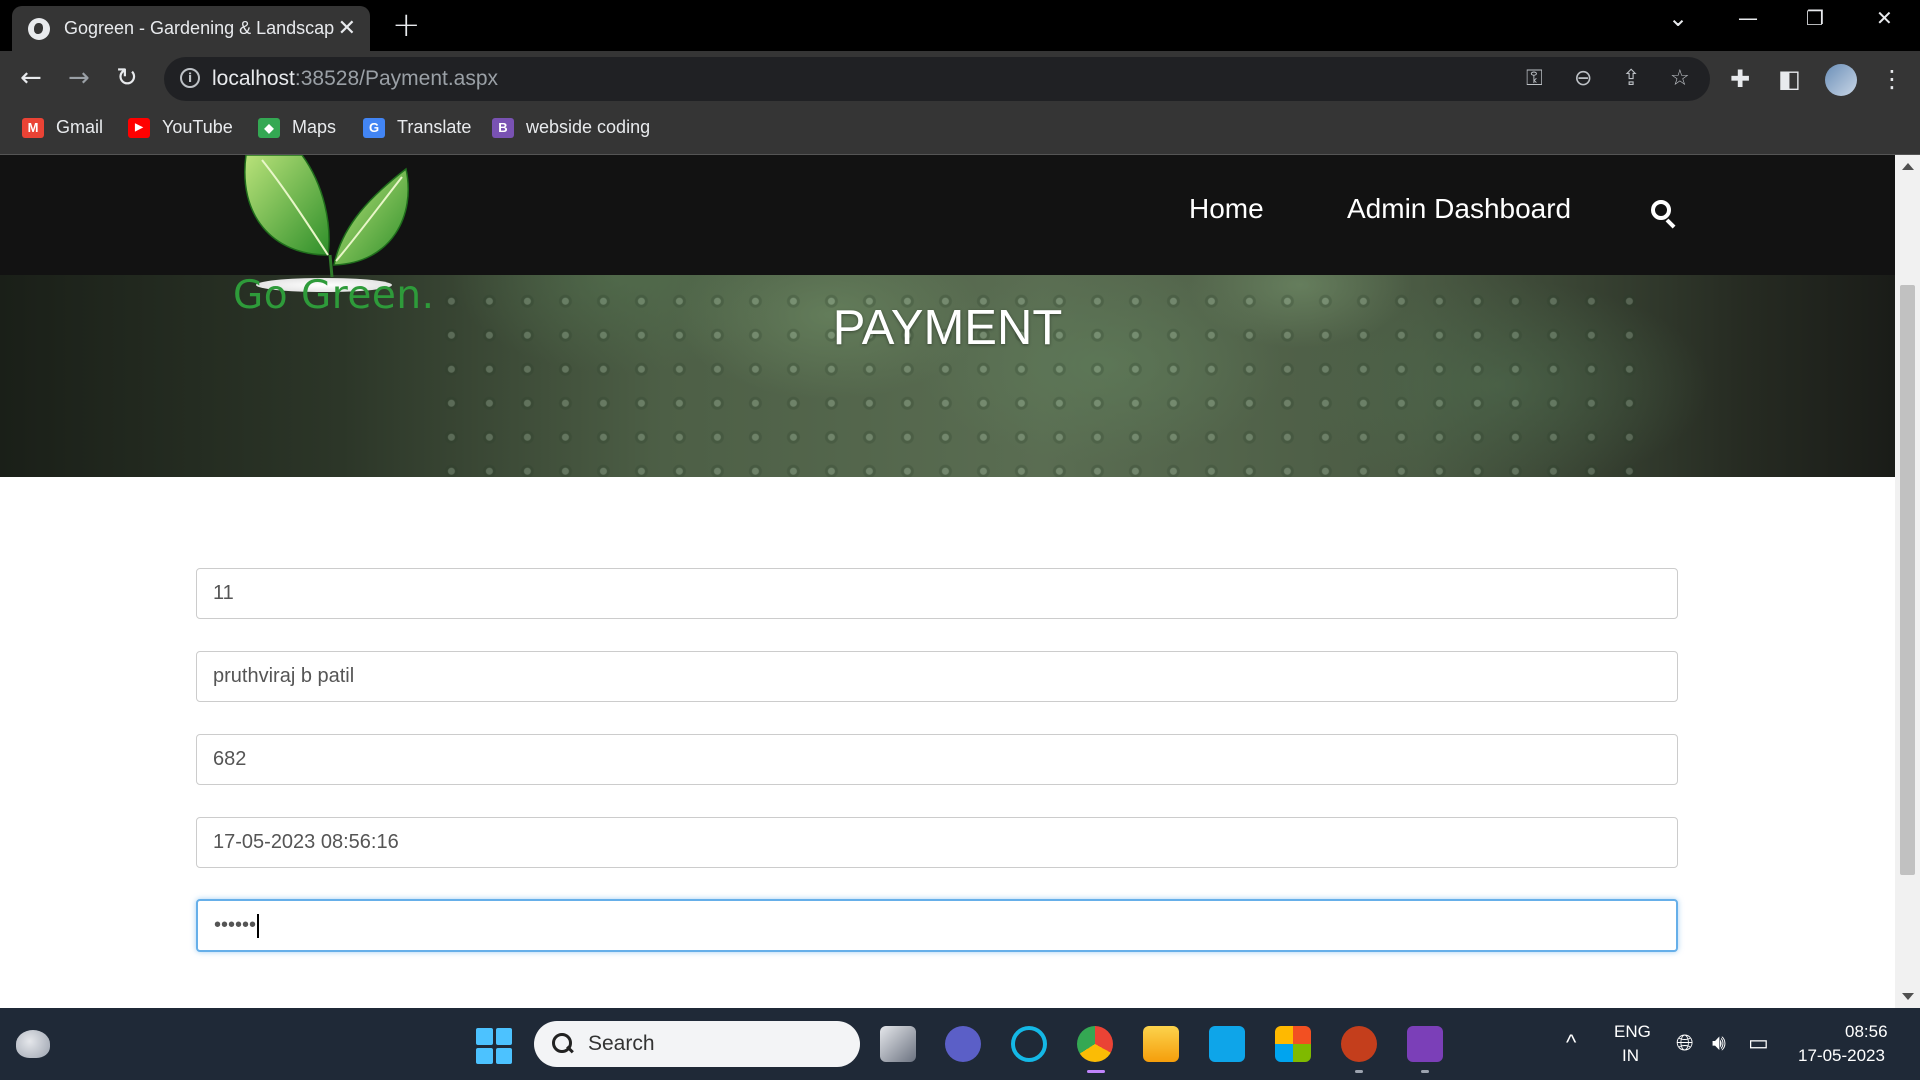  What do you see at coordinates (621, 1043) in the screenshot?
I see `taskbar-search-label: Search` at bounding box center [621, 1043].